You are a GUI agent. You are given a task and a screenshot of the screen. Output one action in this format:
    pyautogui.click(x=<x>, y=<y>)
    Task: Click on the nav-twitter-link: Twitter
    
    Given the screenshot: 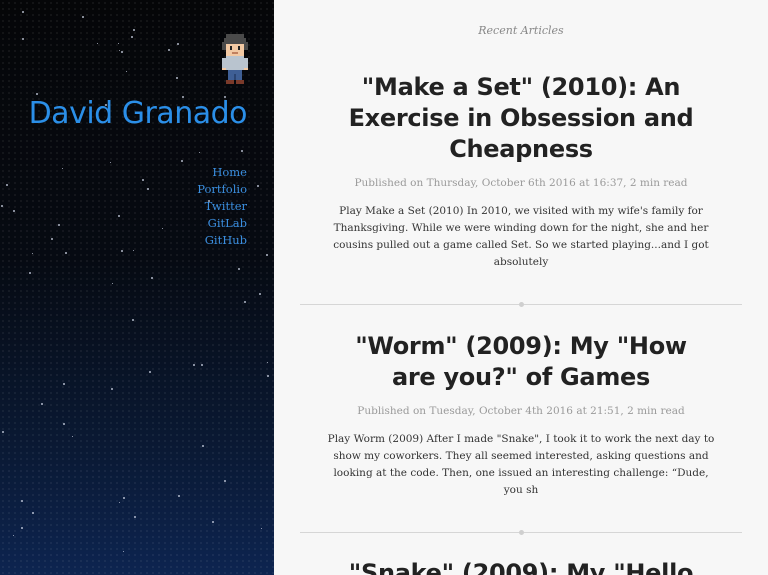 What is the action you would take?
    pyautogui.click(x=222, y=206)
    